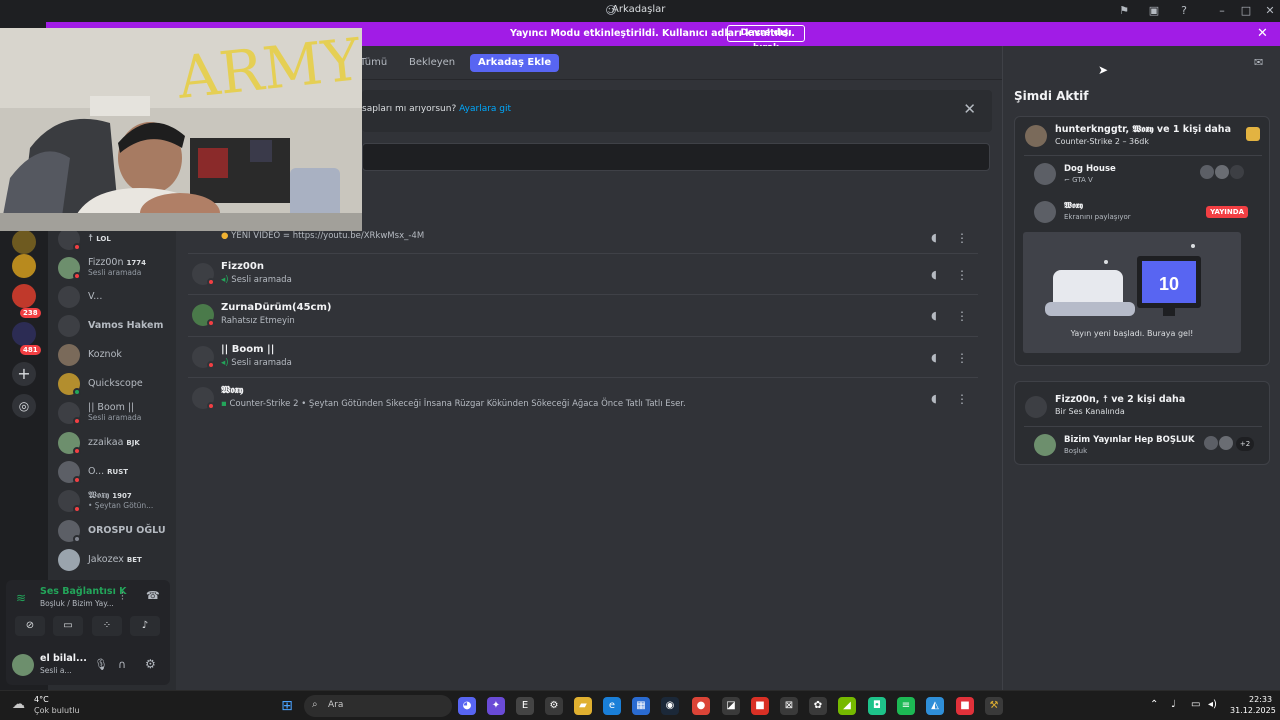 The image size is (1280, 720). Describe the element at coordinates (1262, 33) in the screenshot. I see `close-banner-icon: ✕` at that location.